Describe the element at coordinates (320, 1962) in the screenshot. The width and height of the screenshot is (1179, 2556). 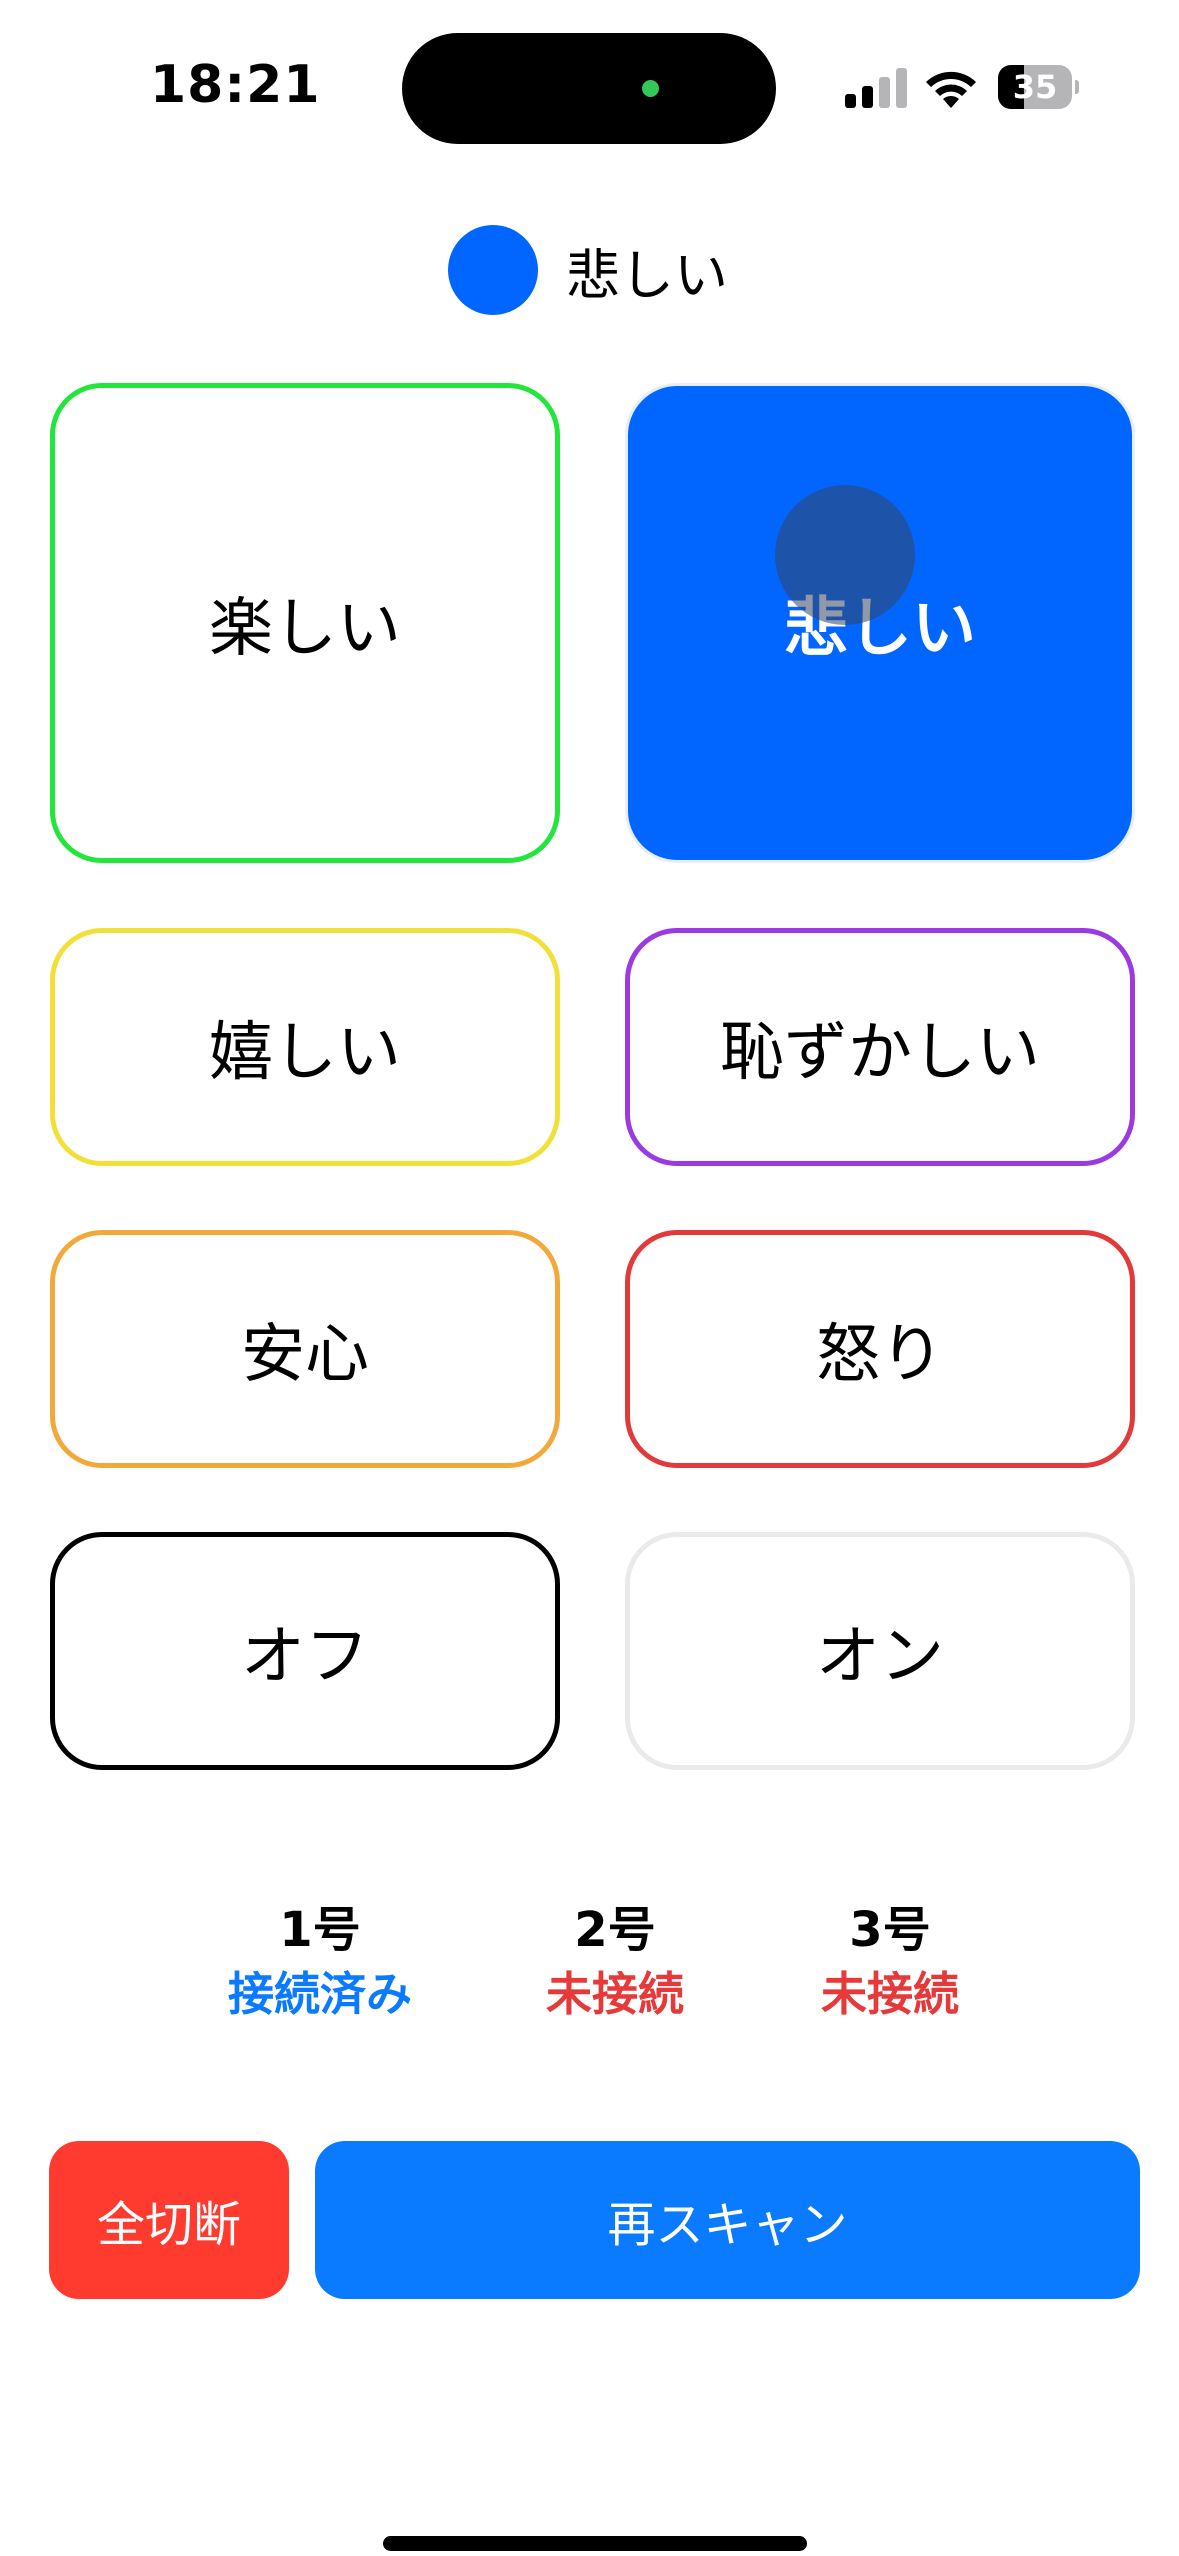
I see `device-status-1: 1号 接続済み` at that location.